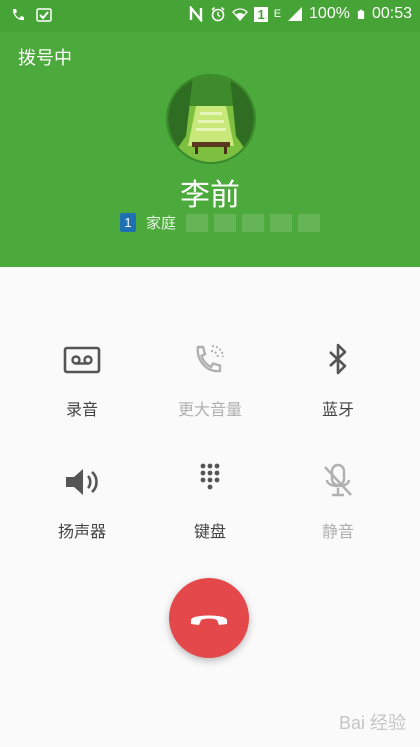 The width and height of the screenshot is (420, 747). I want to click on speaker-label: 扬声器, so click(81, 531).